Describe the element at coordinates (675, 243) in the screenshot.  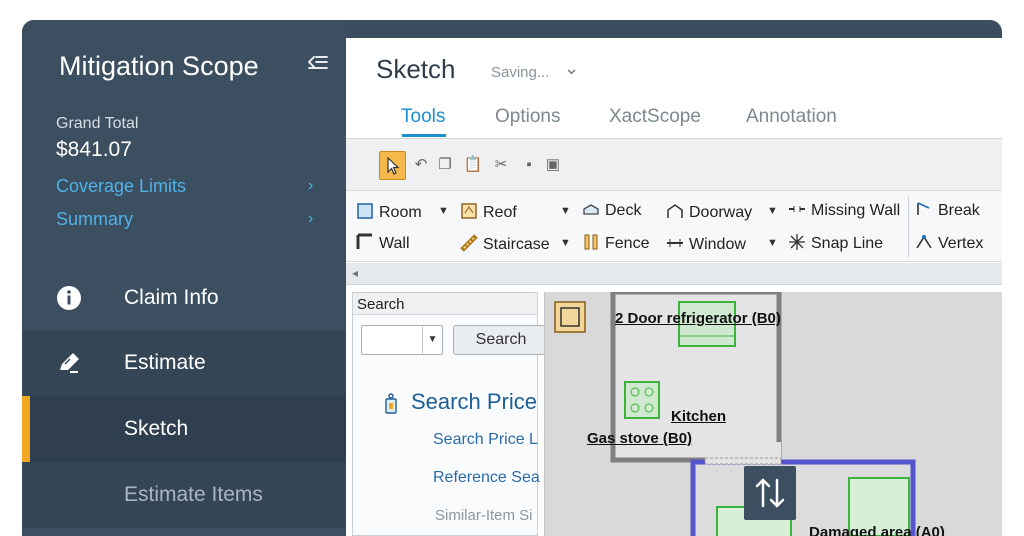
I see `window-icon` at that location.